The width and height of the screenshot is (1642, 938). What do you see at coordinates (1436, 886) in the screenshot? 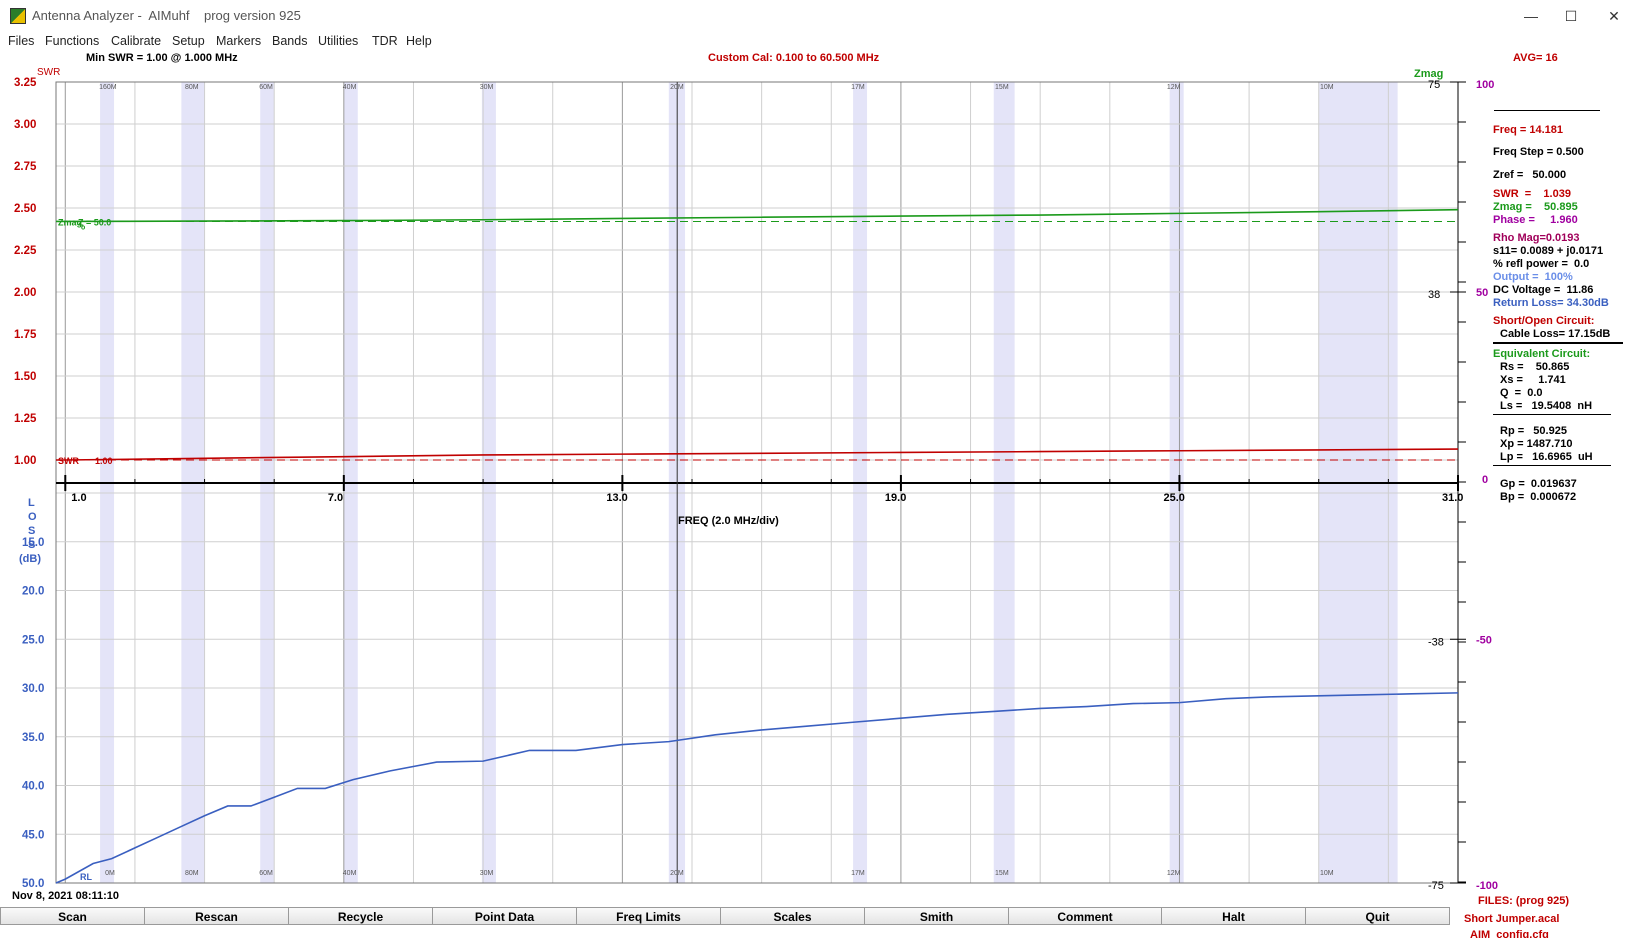
I see `zmag-tick-label: -75` at bounding box center [1436, 886].